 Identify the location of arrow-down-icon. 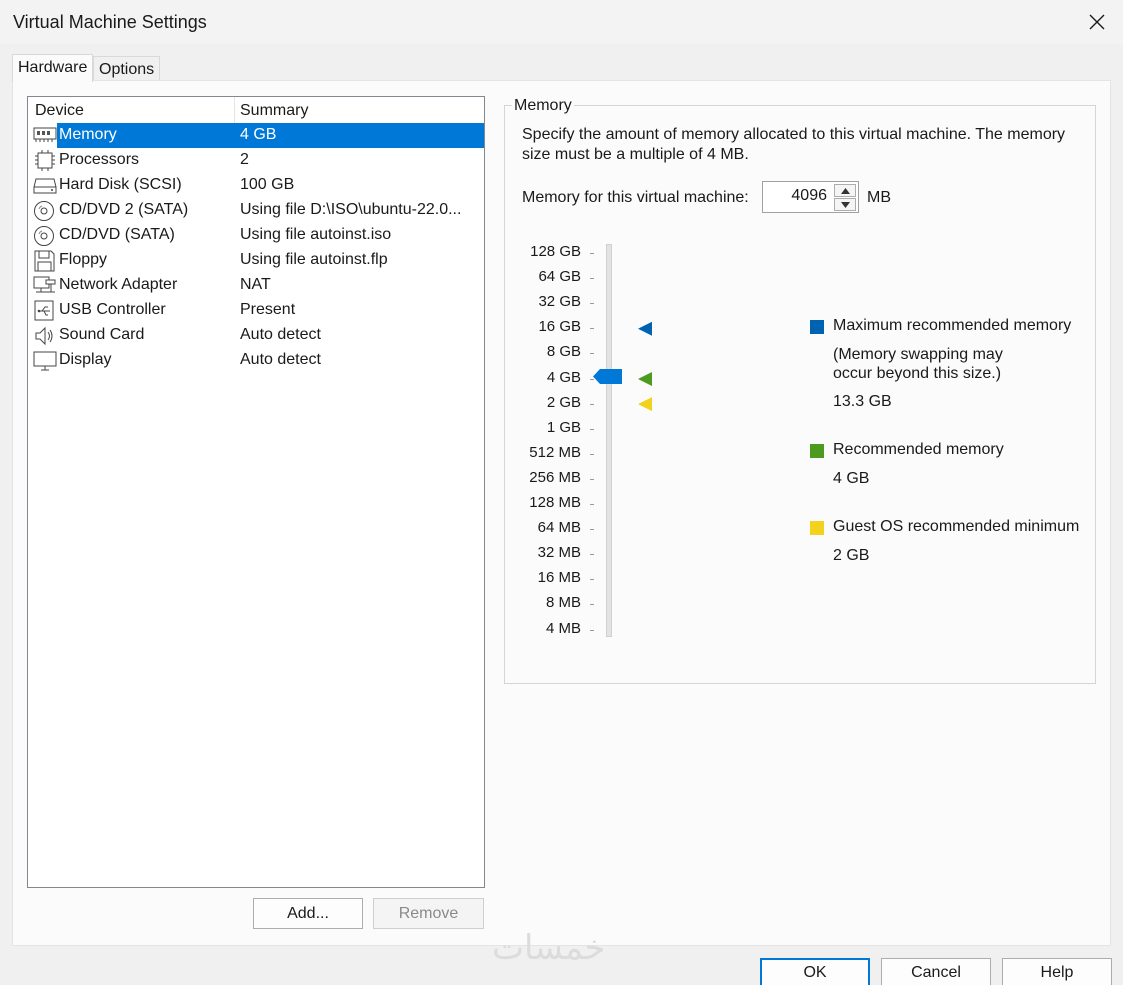
(845, 204).